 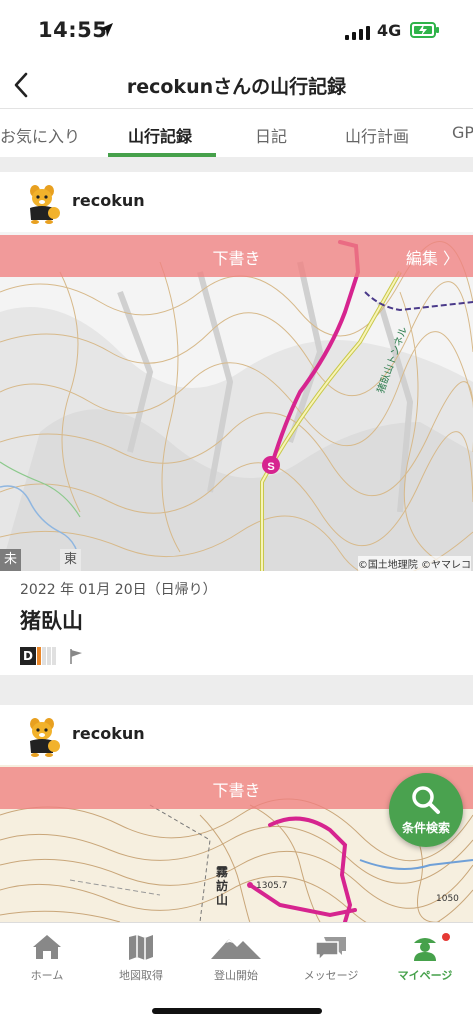 I want to click on draft-banner: 下書き 編集 〉, so click(x=236, y=256).